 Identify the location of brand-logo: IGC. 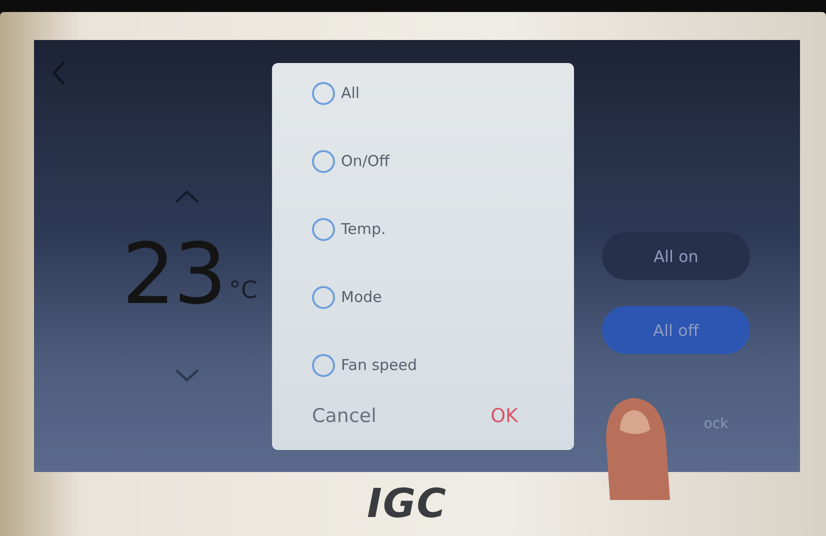
(407, 504).